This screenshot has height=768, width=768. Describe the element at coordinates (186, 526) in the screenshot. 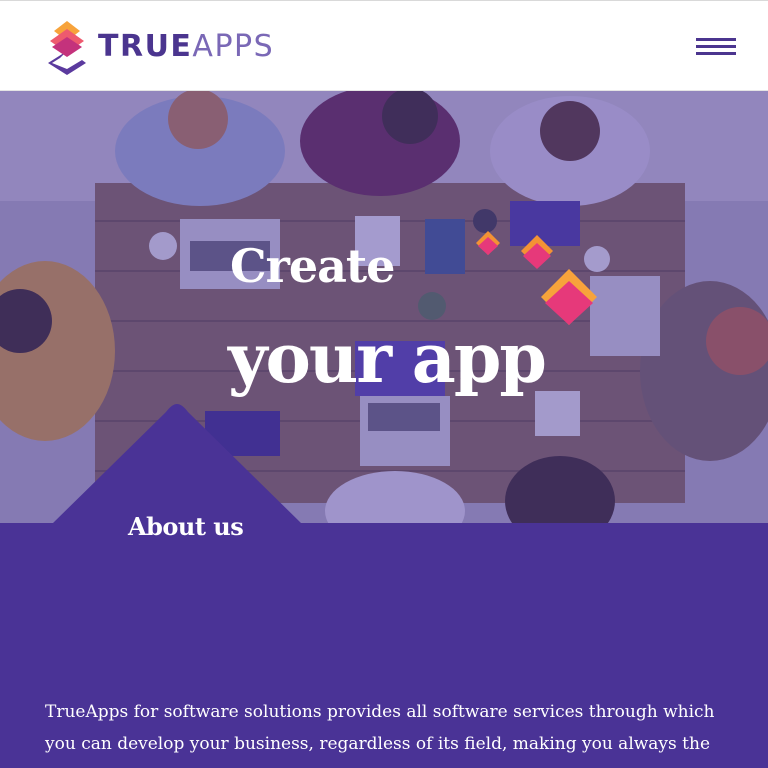

I see `about-title: About us` at that location.